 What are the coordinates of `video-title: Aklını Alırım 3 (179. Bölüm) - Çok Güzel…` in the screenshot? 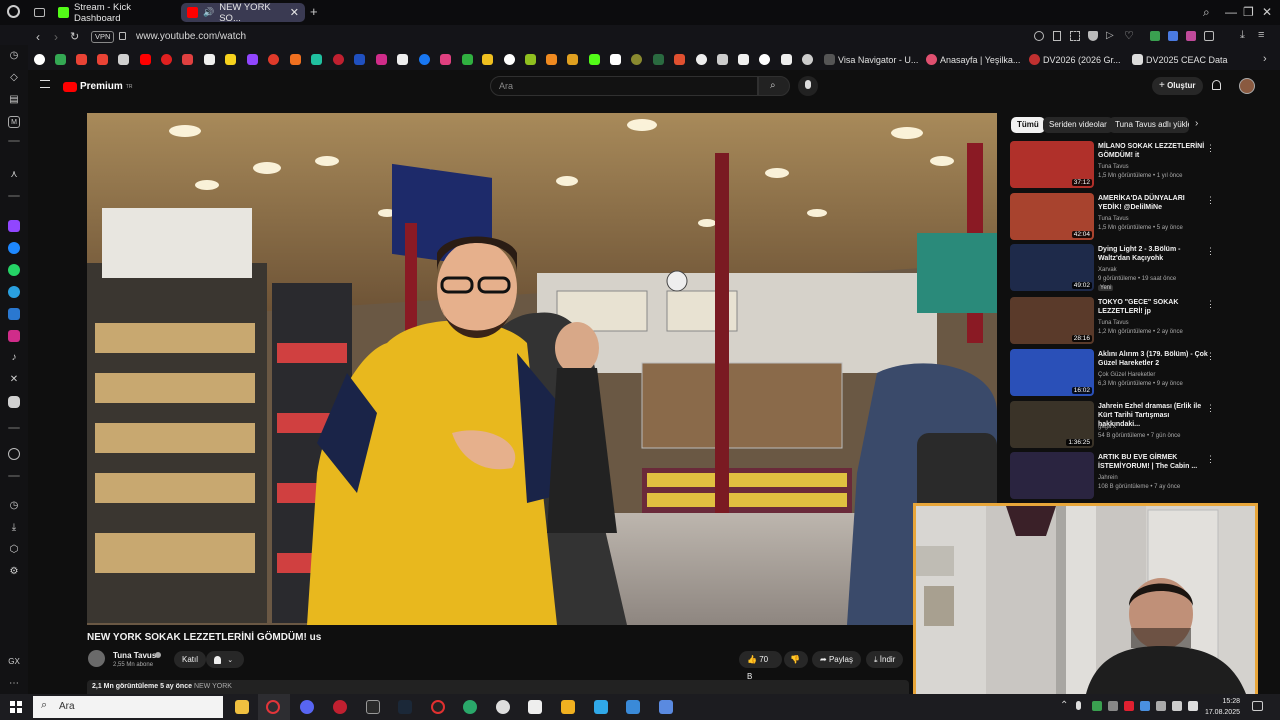 It's located at (1153, 359).